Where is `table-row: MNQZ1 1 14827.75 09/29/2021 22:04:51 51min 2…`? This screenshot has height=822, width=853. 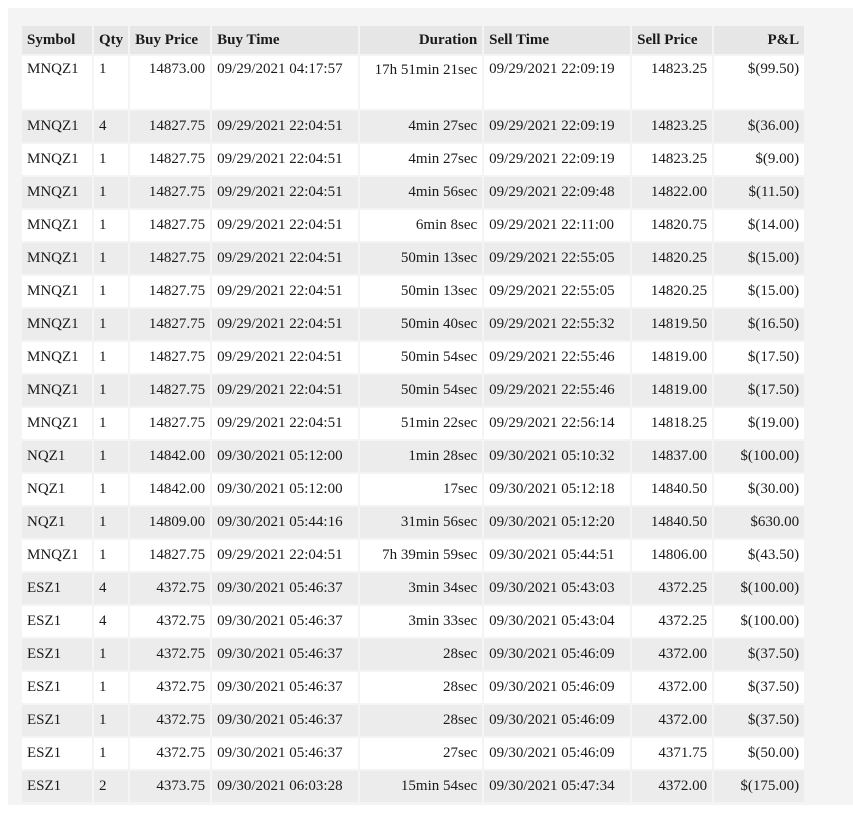 table-row: MNQZ1 1 14827.75 09/29/2021 22:04:51 51min 2… is located at coordinates (413, 423).